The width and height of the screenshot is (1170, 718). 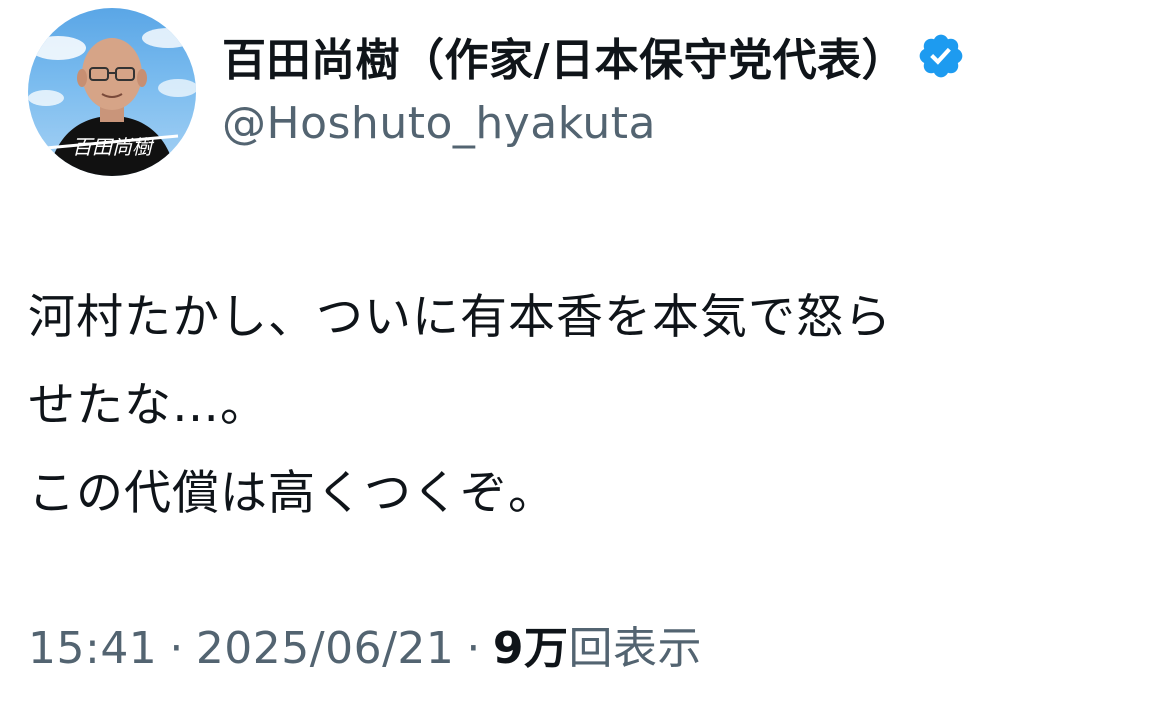 What do you see at coordinates (530, 648) in the screenshot?
I see `view-count: 9万` at bounding box center [530, 648].